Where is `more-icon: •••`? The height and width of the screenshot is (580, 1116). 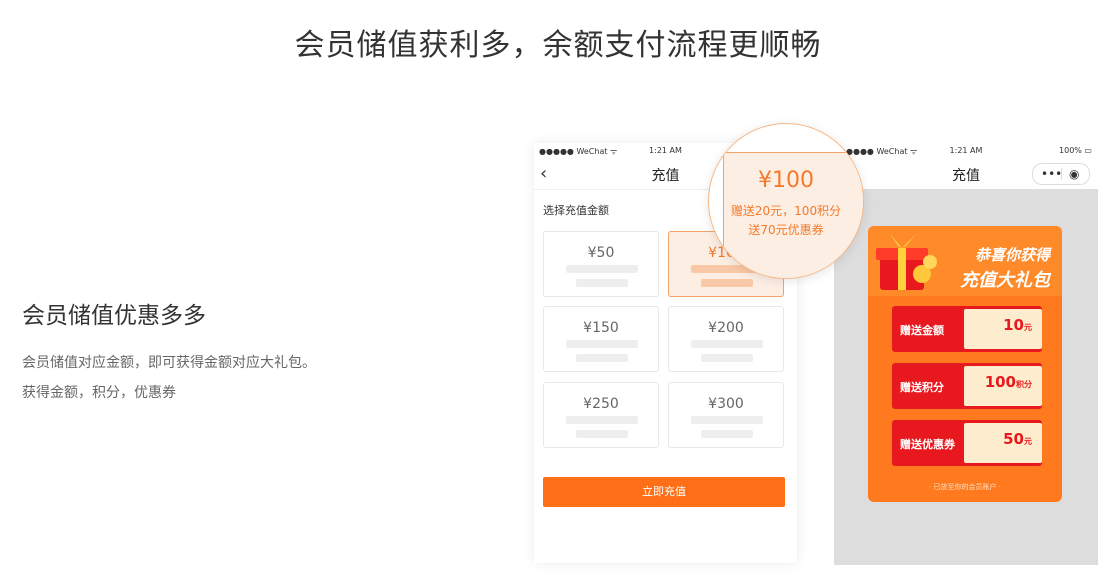
more-icon: ••• is located at coordinates (1051, 174).